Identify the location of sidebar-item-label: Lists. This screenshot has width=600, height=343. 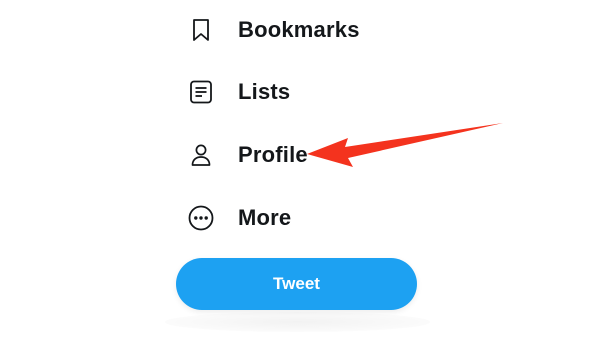
(264, 91).